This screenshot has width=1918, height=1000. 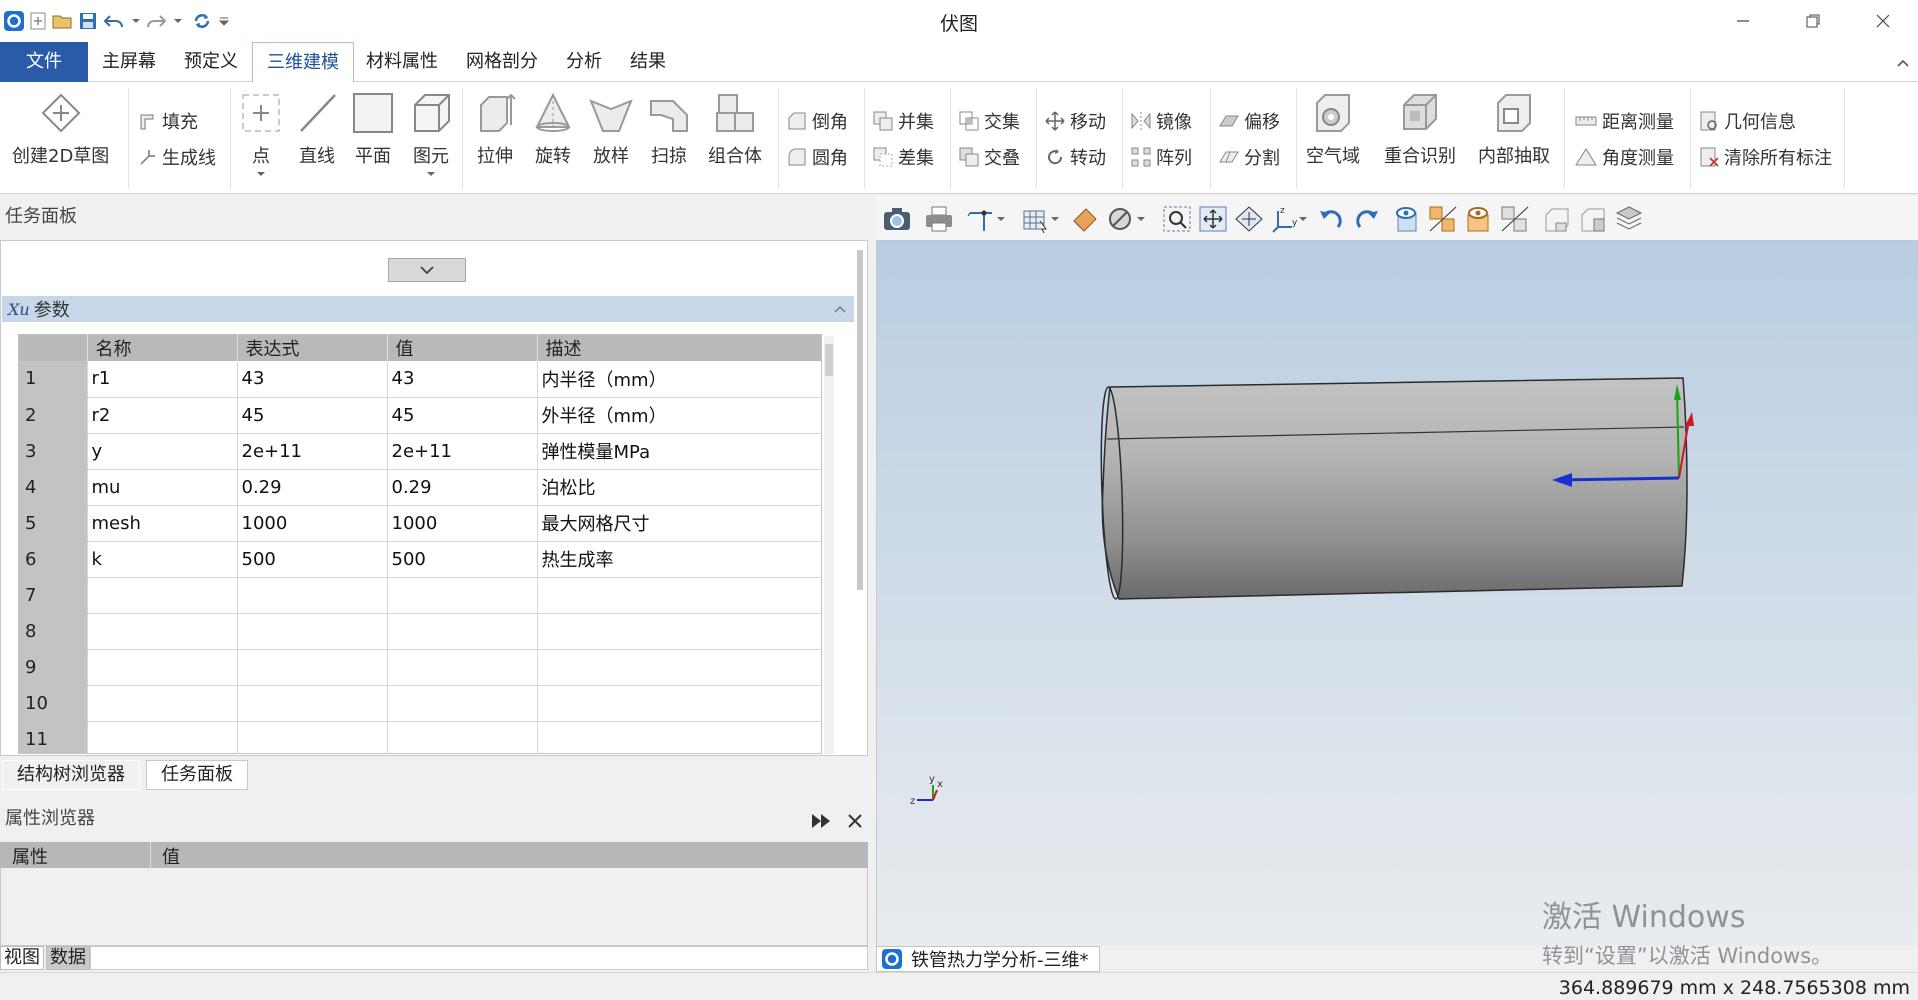 I want to click on name-cell: r1, so click(x=162, y=379).